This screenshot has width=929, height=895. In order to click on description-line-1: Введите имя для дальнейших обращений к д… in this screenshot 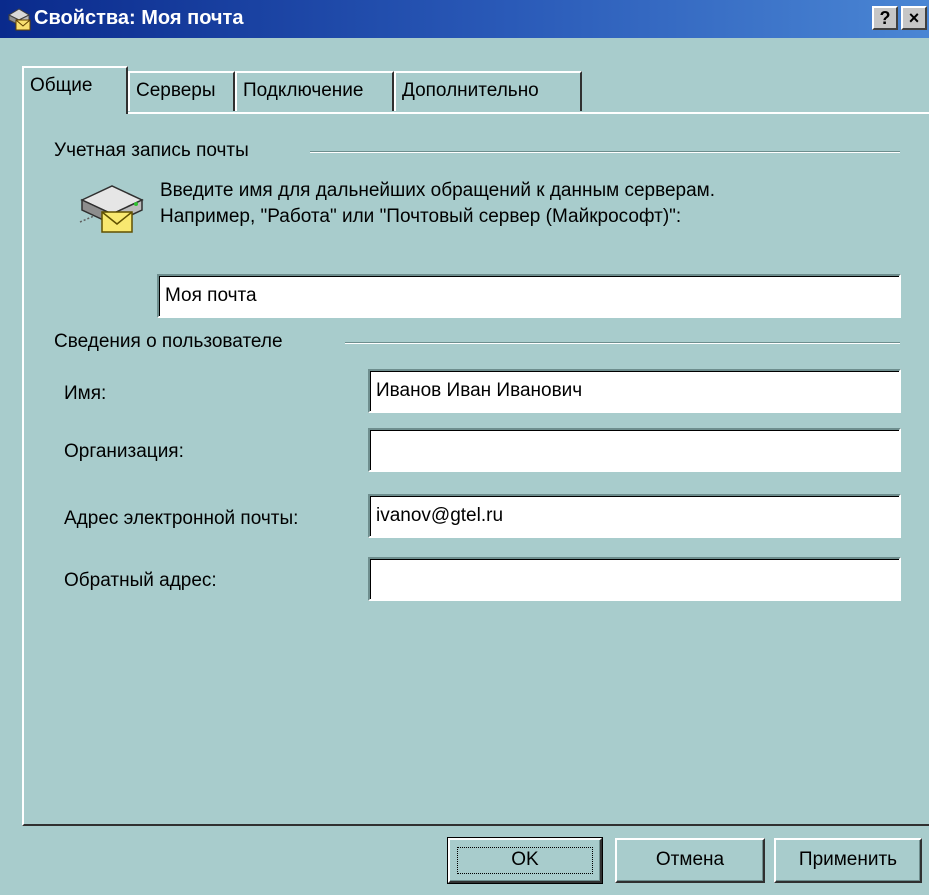, I will do `click(438, 190)`.